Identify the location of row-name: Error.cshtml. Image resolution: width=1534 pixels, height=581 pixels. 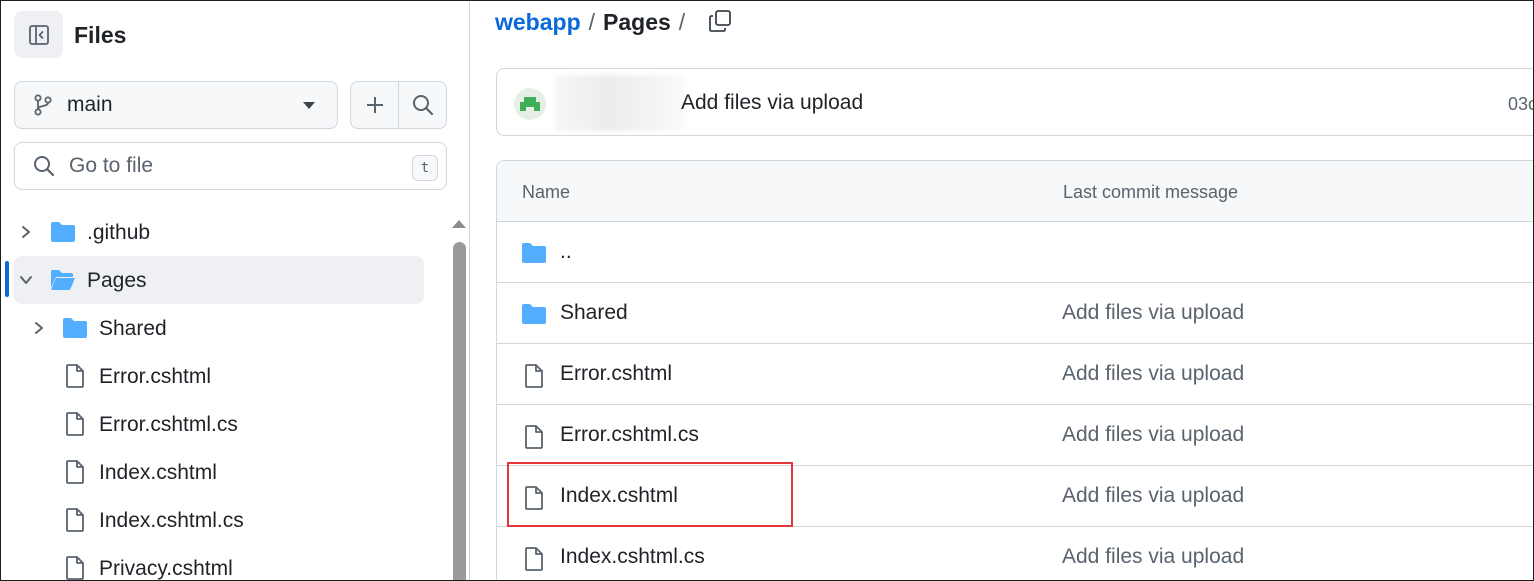
(616, 374).